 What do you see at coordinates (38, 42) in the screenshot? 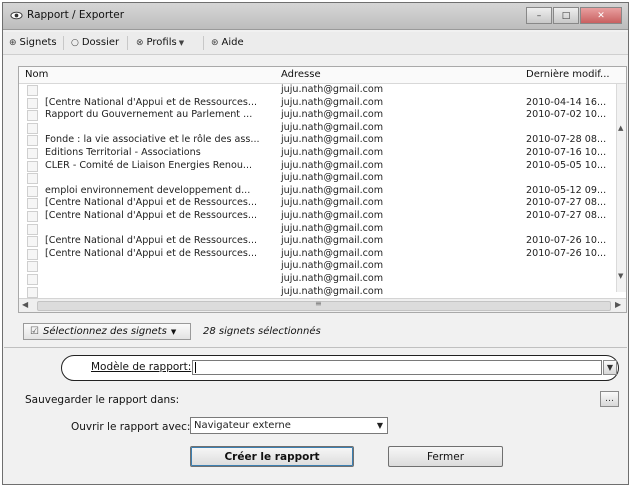
I see `bookmarks-label: Signets` at bounding box center [38, 42].